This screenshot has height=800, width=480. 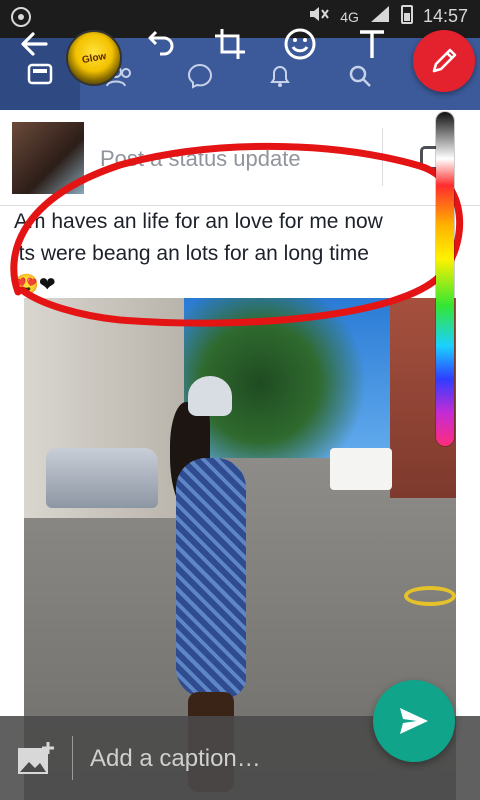 I want to click on status-line-2: its were beang an lots for an long time, so click(x=191, y=253).